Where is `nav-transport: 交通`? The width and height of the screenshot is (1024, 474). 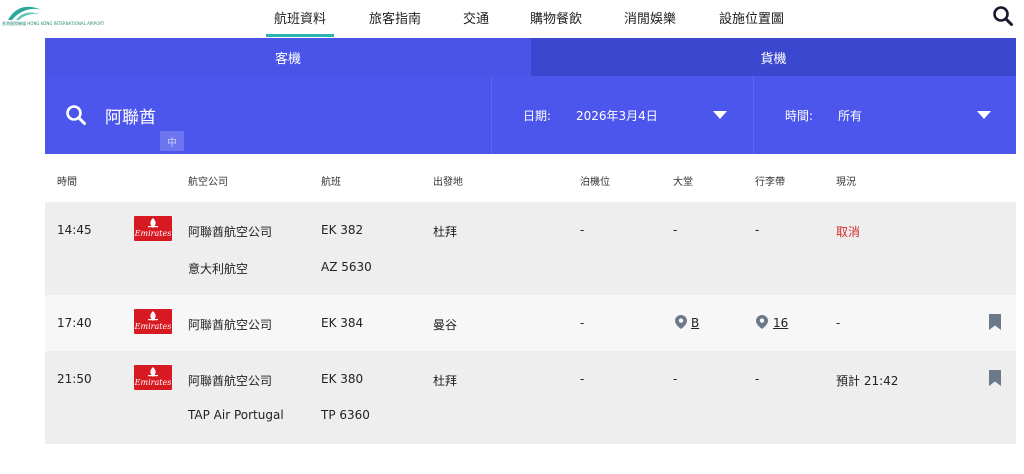
nav-transport: 交通 is located at coordinates (476, 17).